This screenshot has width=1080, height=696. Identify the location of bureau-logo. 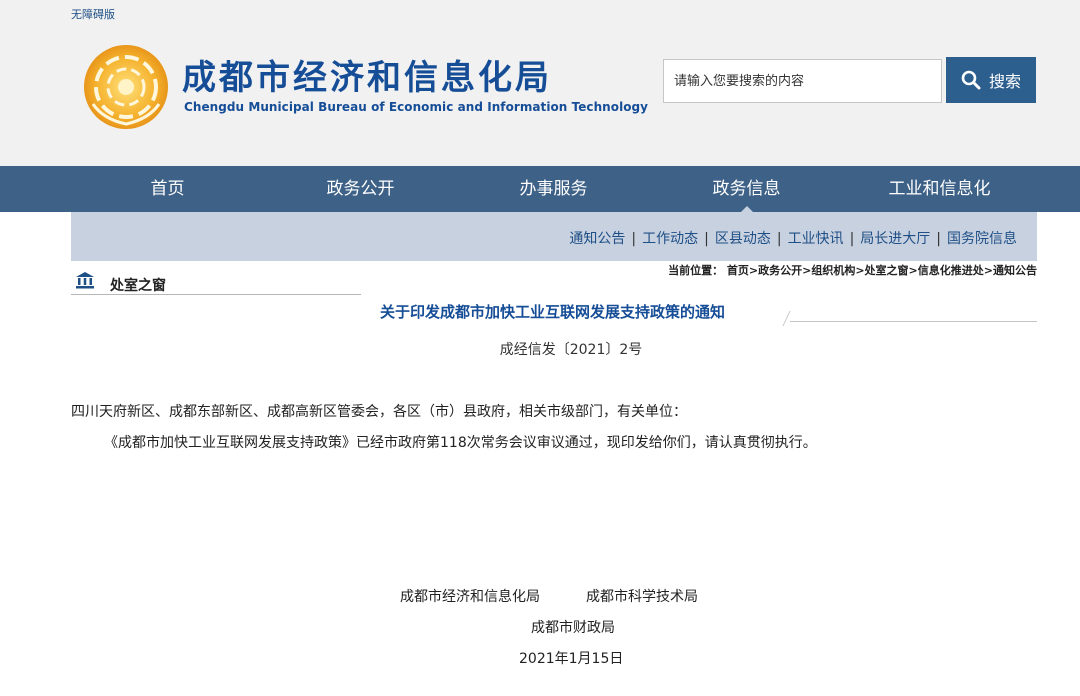
(126, 87).